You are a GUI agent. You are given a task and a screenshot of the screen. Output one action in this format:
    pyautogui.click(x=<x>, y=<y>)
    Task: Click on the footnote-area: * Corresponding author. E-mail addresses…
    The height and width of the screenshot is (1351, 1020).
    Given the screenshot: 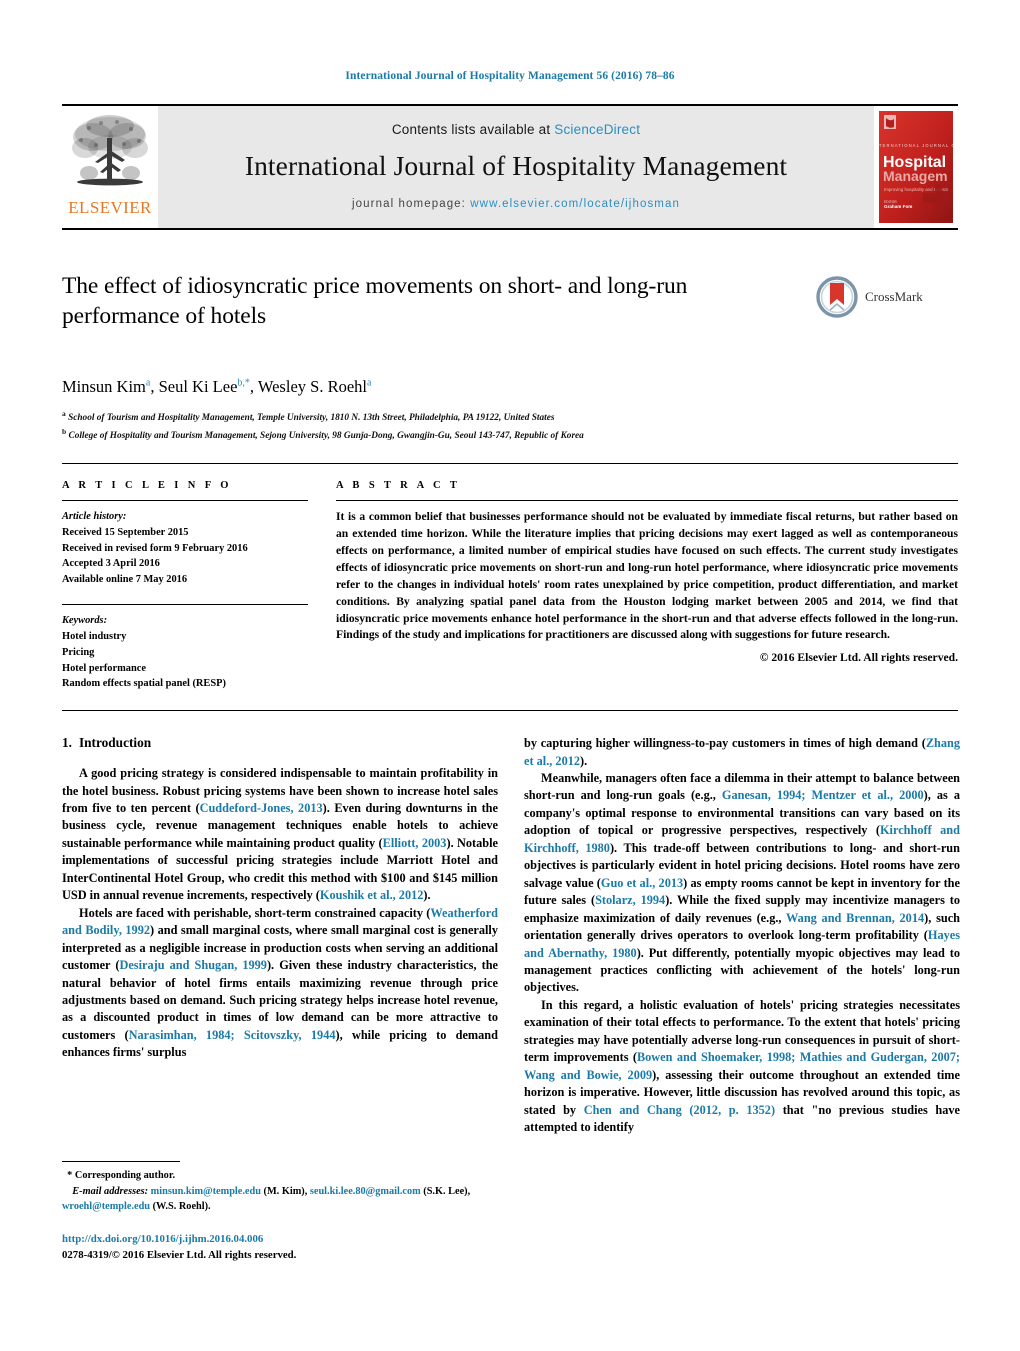 What is the action you would take?
    pyautogui.click(x=280, y=1212)
    